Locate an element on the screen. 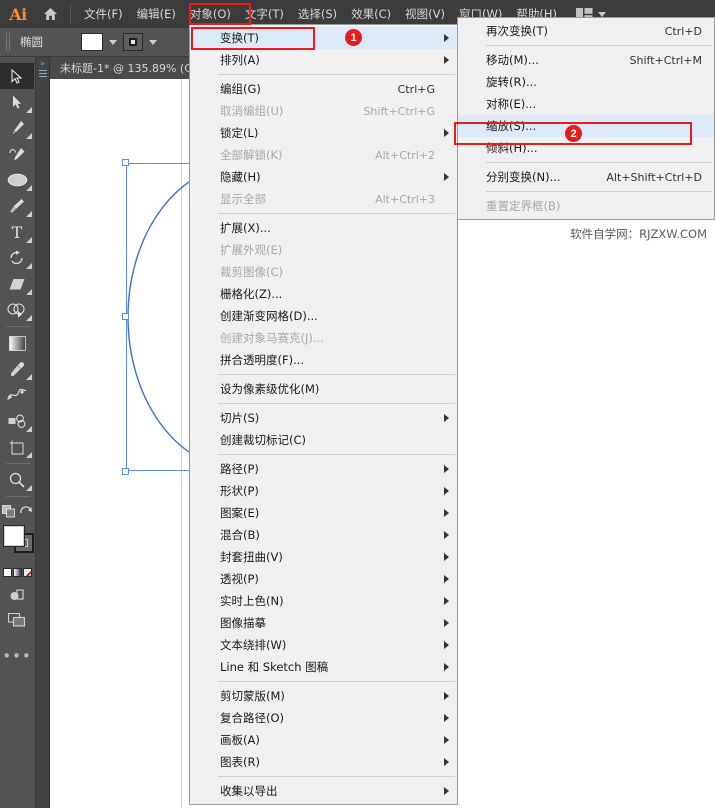  eyedropper-tool is located at coordinates (17, 369).